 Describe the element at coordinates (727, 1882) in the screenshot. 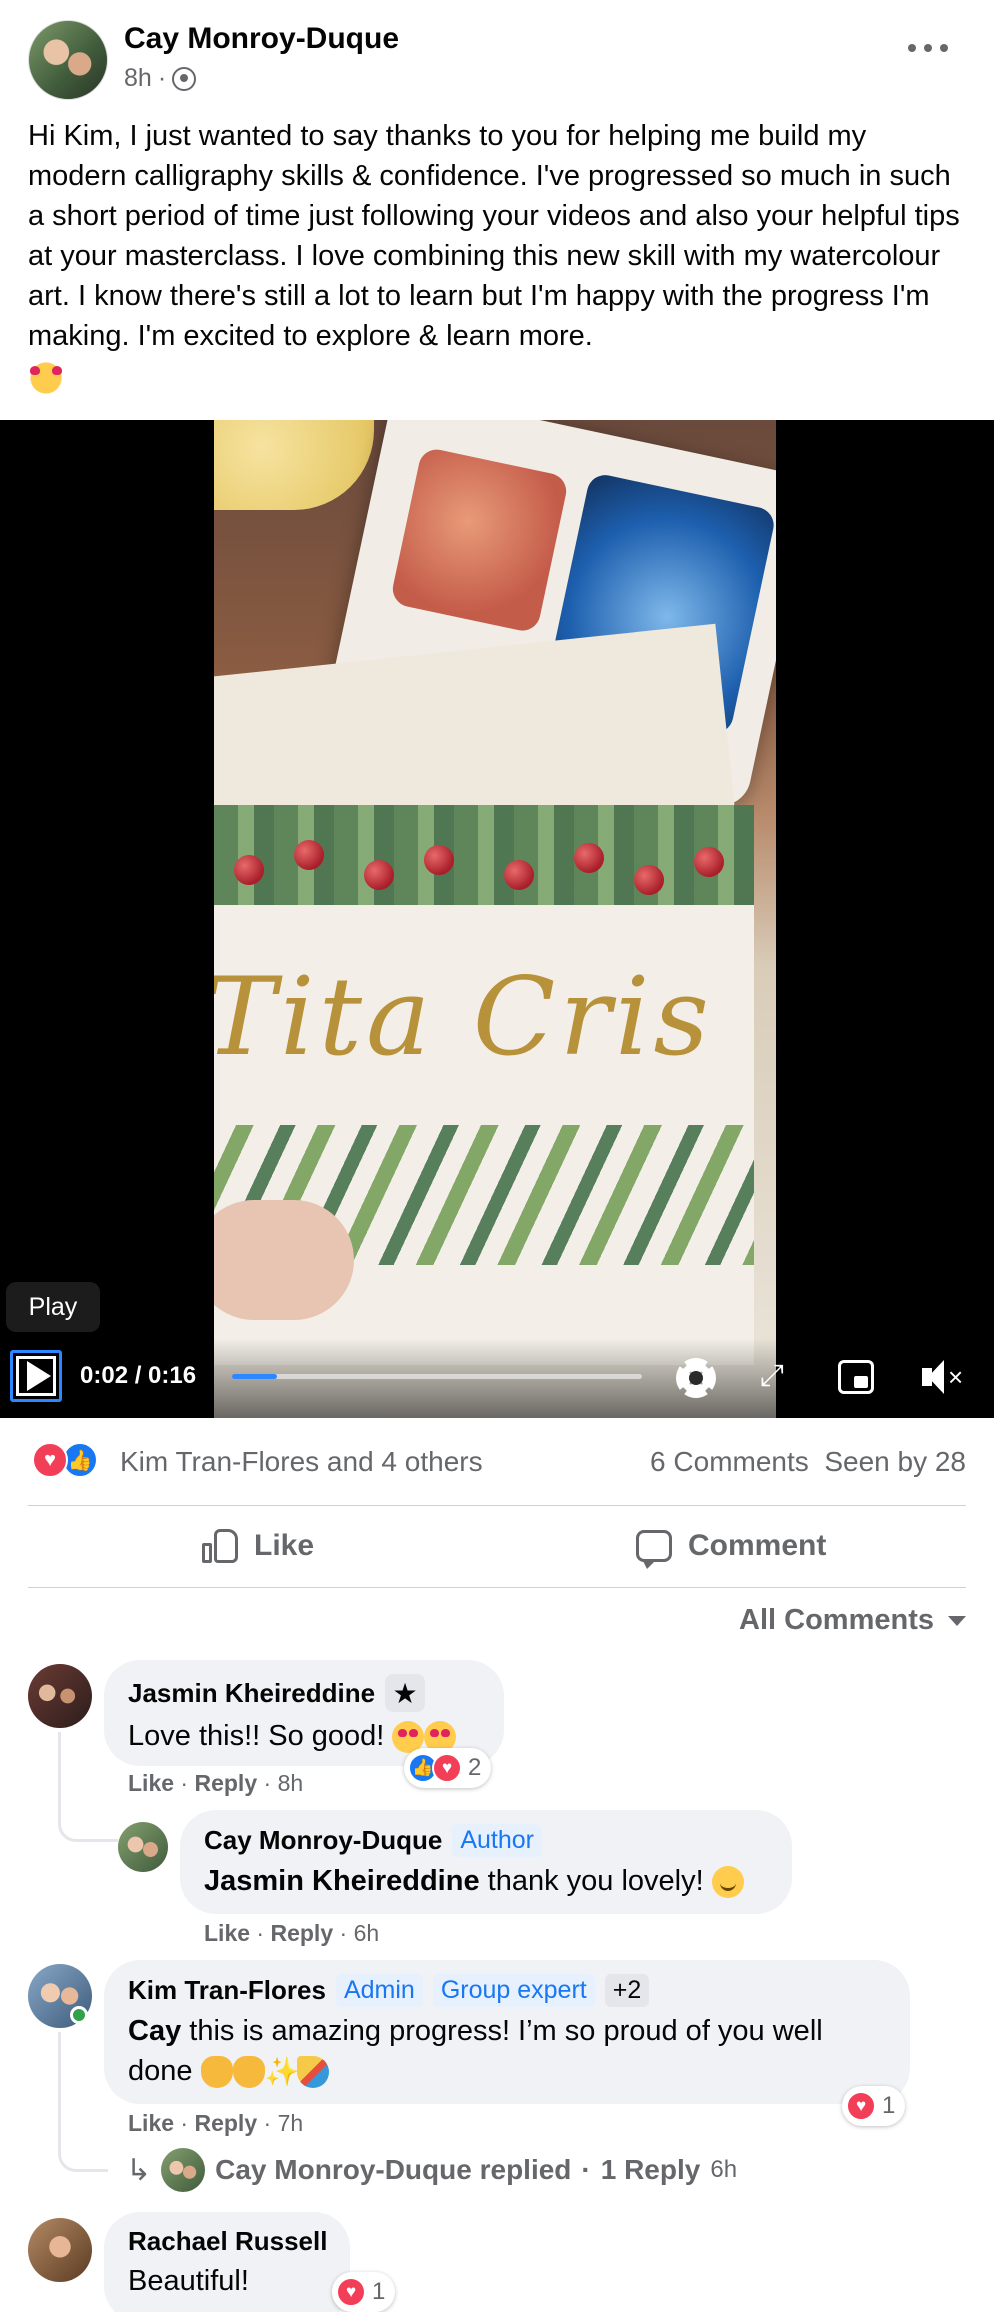

I see `smiling-emoji-icon` at that location.